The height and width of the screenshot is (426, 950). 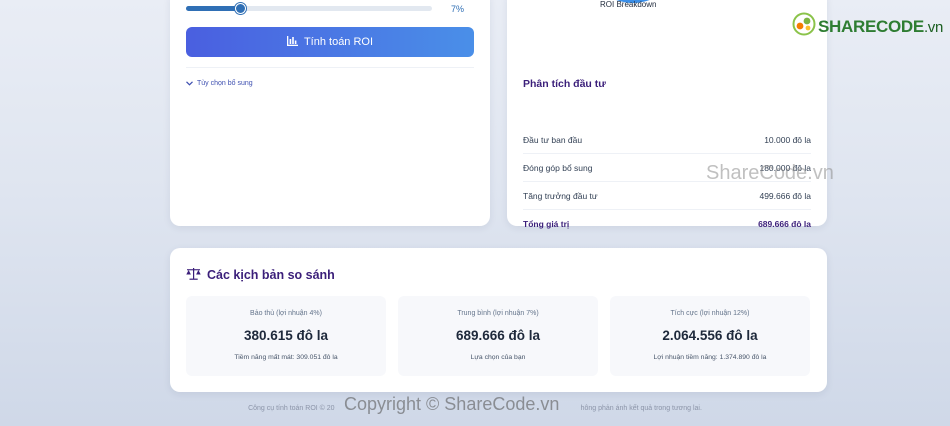 I want to click on slider-fill, so click(x=213, y=8).